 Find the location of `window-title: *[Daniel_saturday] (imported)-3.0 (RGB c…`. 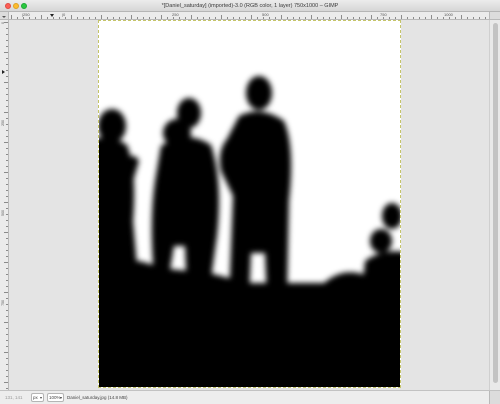

window-title: *[Daniel_saturday] (imported)-3.0 (RGB c… is located at coordinates (250, 6).